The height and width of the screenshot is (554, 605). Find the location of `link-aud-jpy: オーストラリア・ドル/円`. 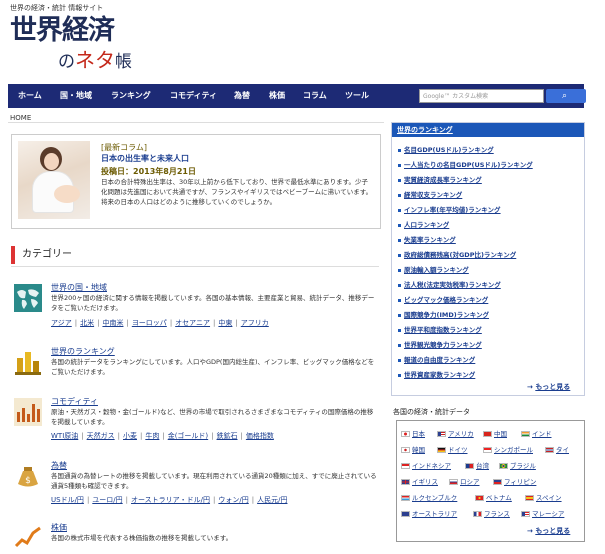

link-aud-jpy: オーストラリア・ドル/円 is located at coordinates (170, 500).